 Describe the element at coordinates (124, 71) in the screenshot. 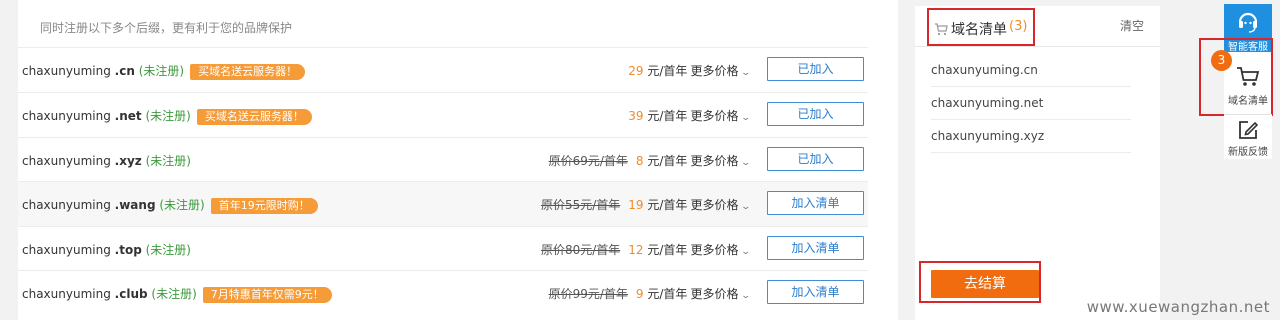

I see `domain-extension: .cn` at that location.